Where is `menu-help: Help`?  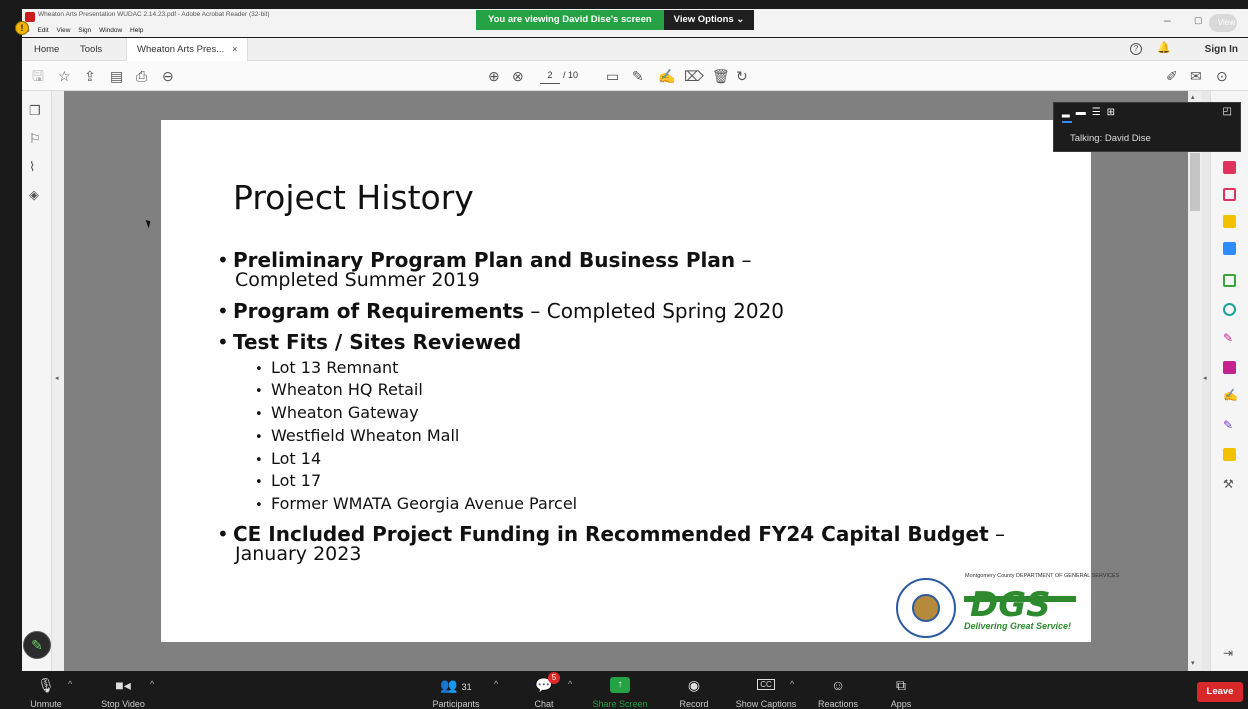
menu-help: Help is located at coordinates (136, 30).